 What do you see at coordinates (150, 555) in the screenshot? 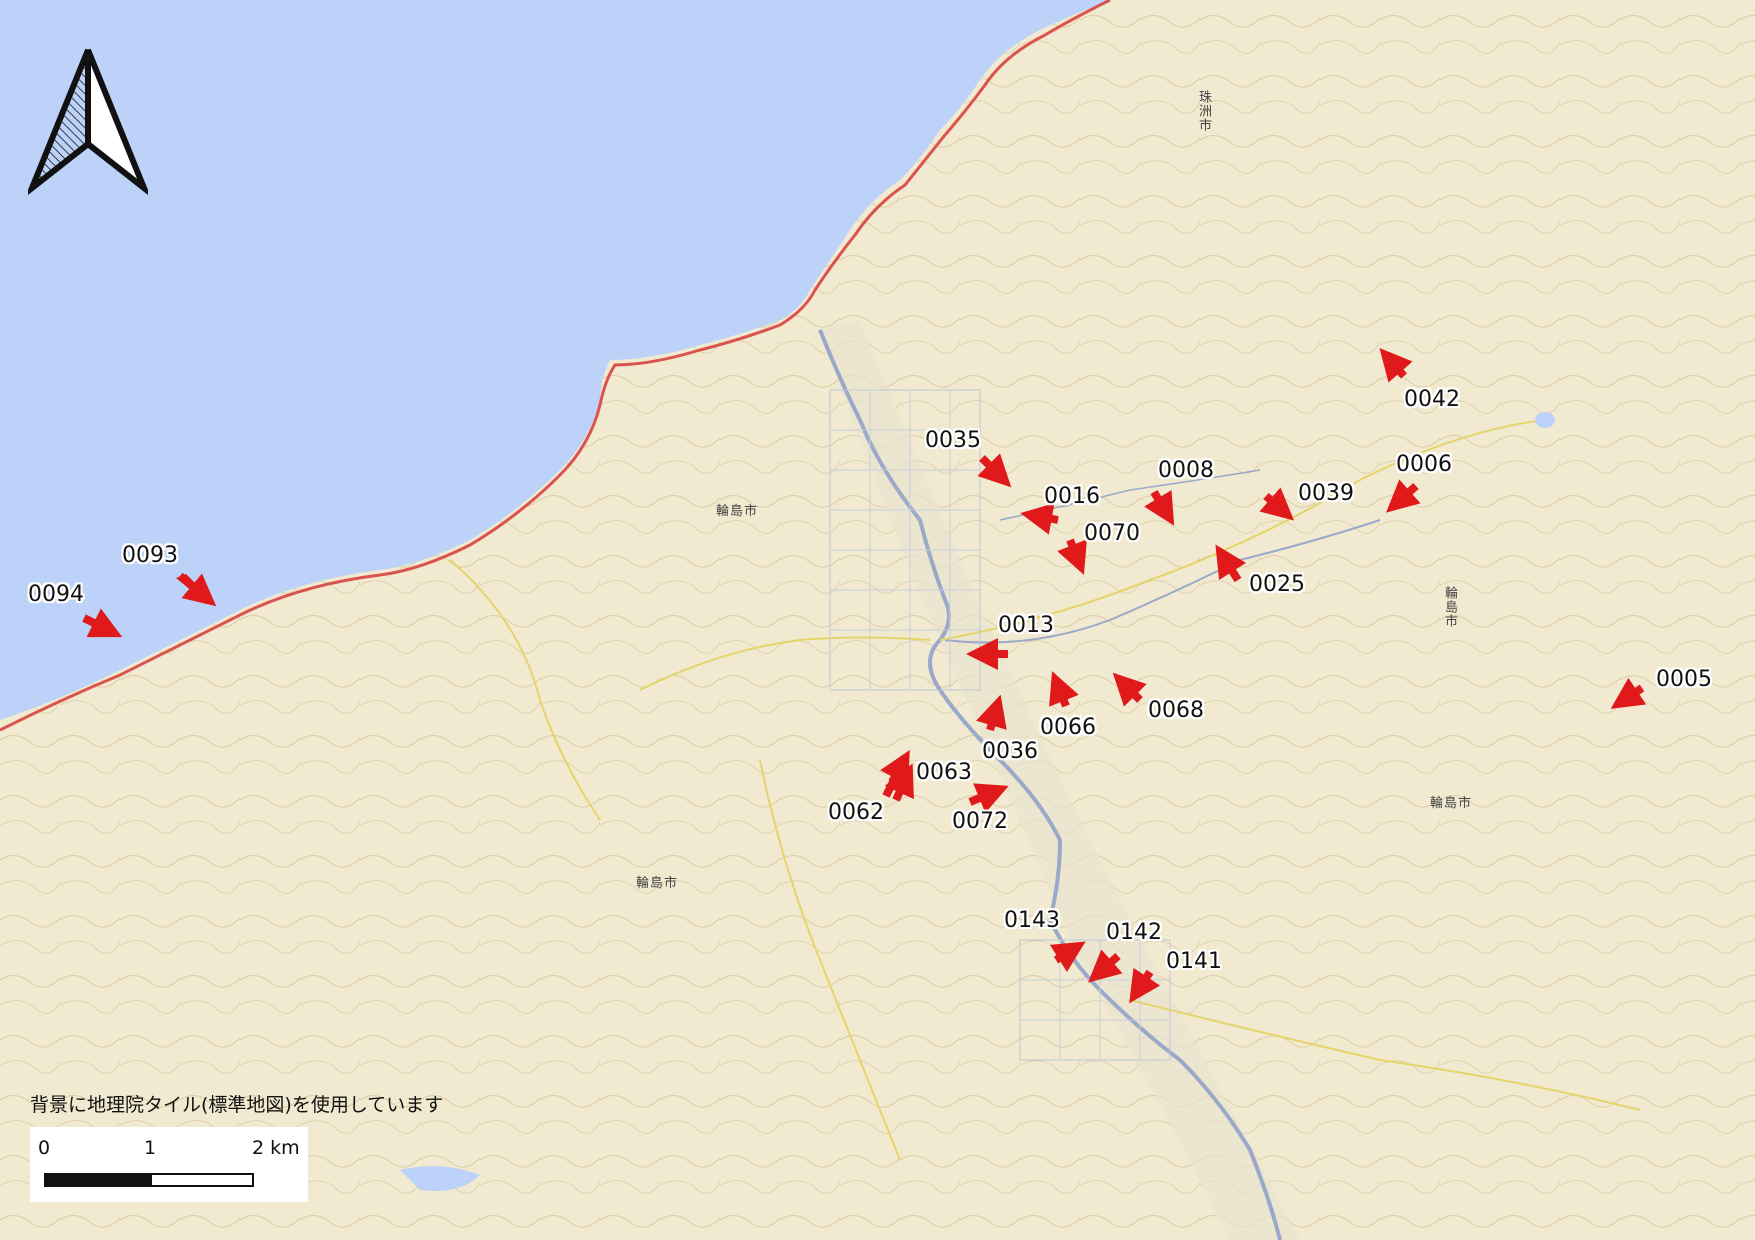
I see `photo-label-0093: 0093` at bounding box center [150, 555].